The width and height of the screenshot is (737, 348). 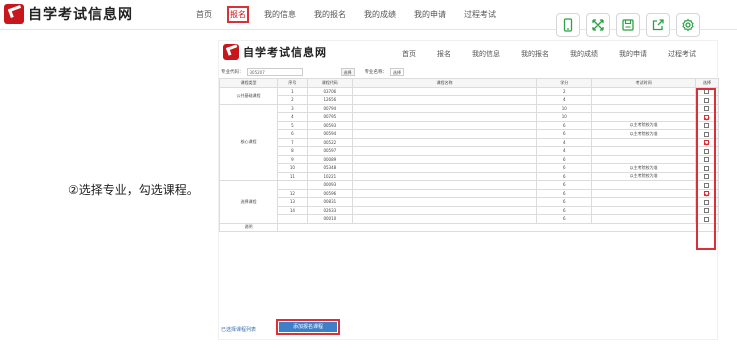 What do you see at coordinates (598, 25) in the screenshot?
I see `expand-icon` at bounding box center [598, 25].